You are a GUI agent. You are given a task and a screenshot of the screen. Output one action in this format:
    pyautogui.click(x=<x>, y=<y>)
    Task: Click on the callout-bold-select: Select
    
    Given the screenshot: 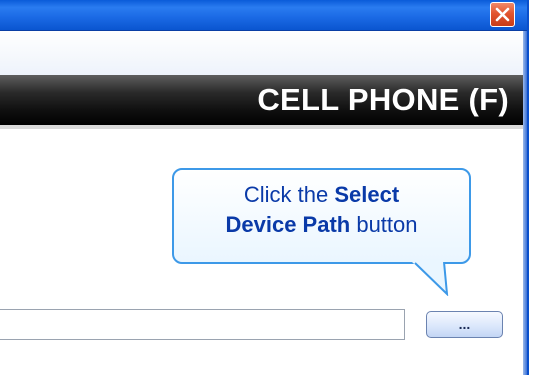 What is the action you would take?
    pyautogui.click(x=367, y=194)
    